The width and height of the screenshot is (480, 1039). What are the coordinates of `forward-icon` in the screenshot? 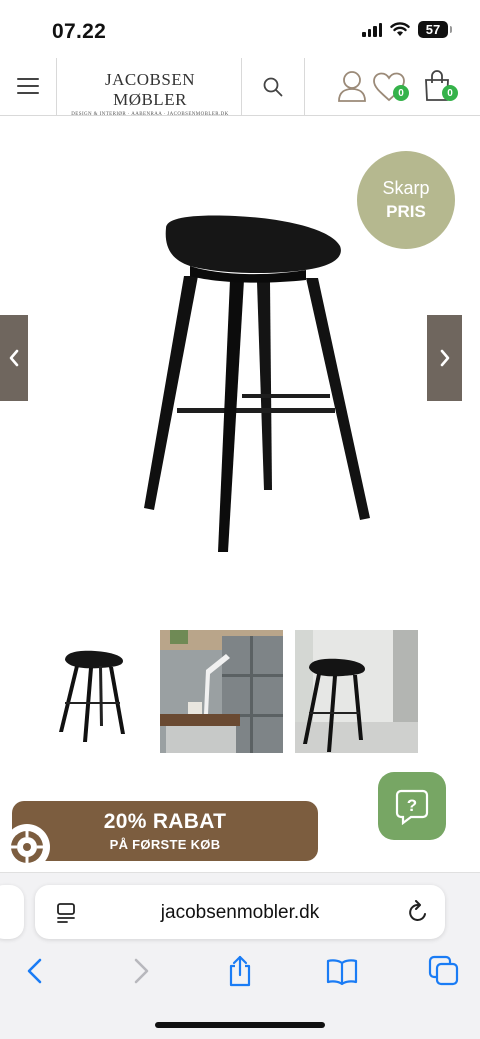 It's located at (140, 971).